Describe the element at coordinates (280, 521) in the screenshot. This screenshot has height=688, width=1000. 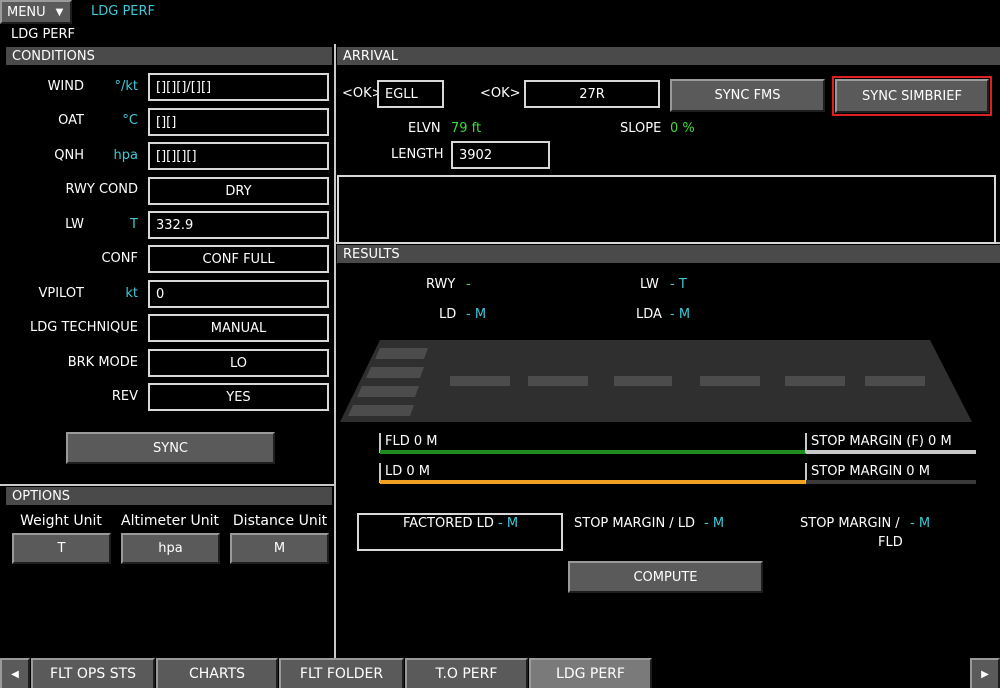
I see `distance-unit-label: Distance Unit` at that location.